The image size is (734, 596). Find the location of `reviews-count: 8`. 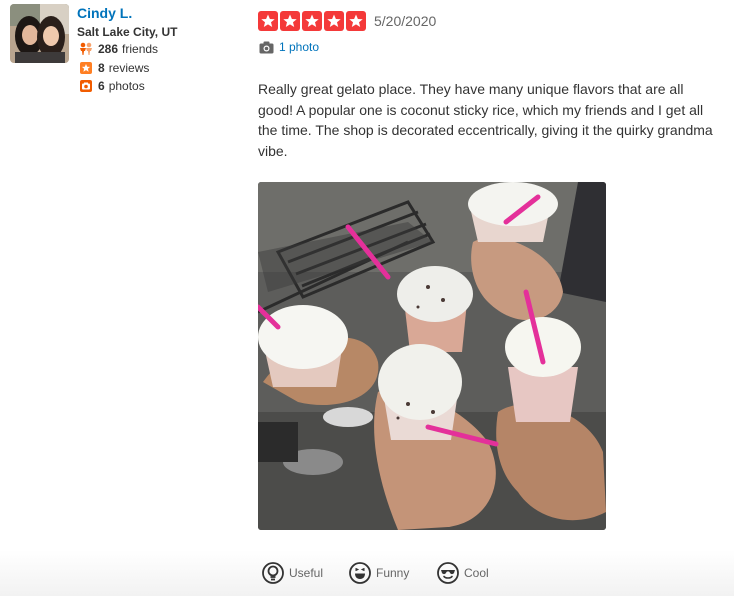

reviews-count: 8 is located at coordinates (101, 68).